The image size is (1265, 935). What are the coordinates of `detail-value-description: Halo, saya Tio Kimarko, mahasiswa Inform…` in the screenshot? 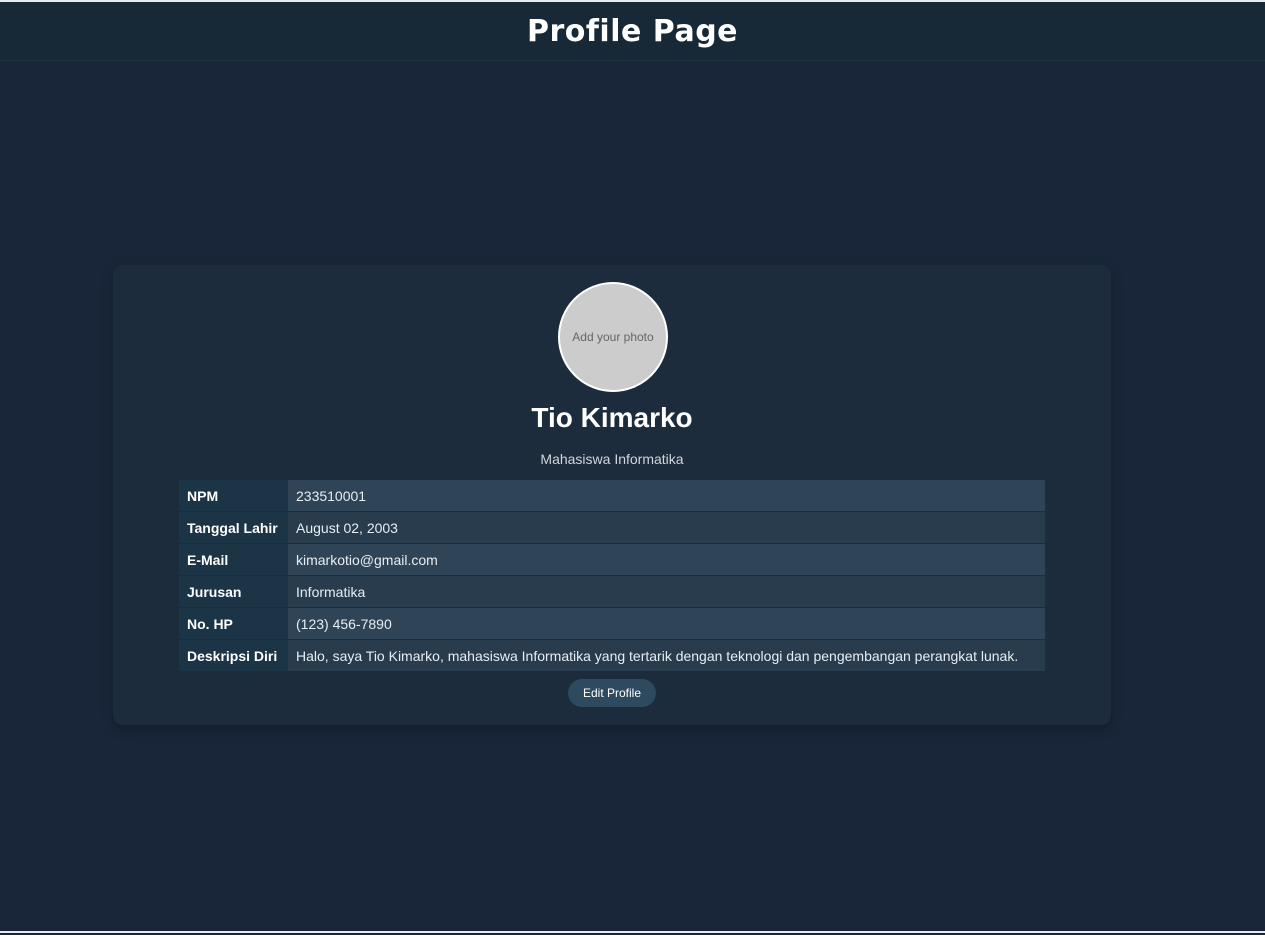 It's located at (666, 655).